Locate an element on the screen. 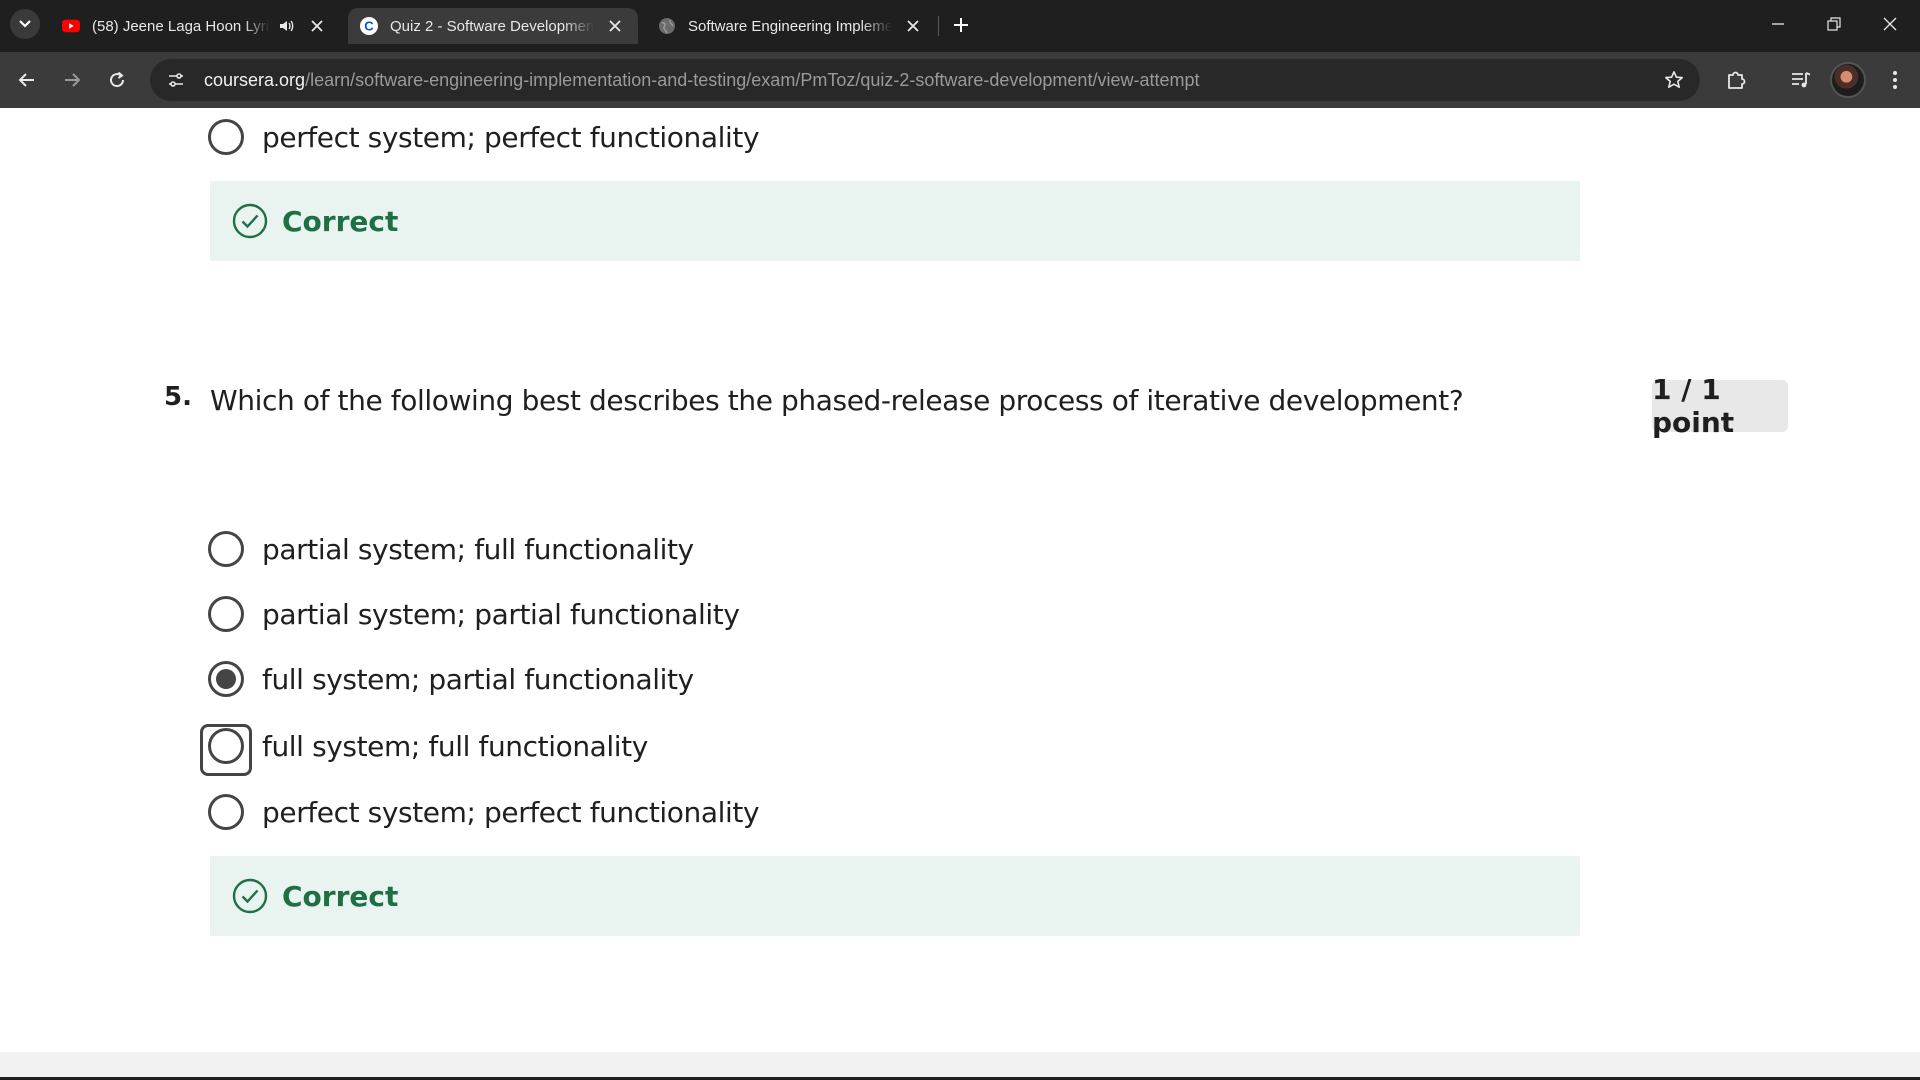 This screenshot has height=1080, width=1920. coursera-icon: C is located at coordinates (369, 26).